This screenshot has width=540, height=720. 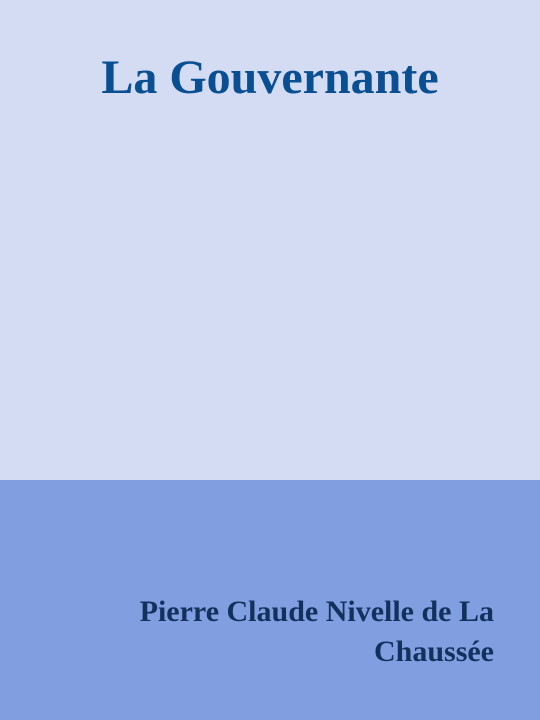 I want to click on book-title: La Gouvernante, so click(x=270, y=77).